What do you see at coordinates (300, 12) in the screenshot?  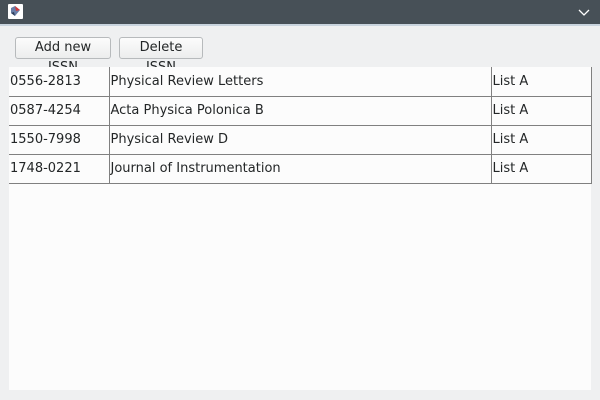 I see `title-bar` at bounding box center [300, 12].